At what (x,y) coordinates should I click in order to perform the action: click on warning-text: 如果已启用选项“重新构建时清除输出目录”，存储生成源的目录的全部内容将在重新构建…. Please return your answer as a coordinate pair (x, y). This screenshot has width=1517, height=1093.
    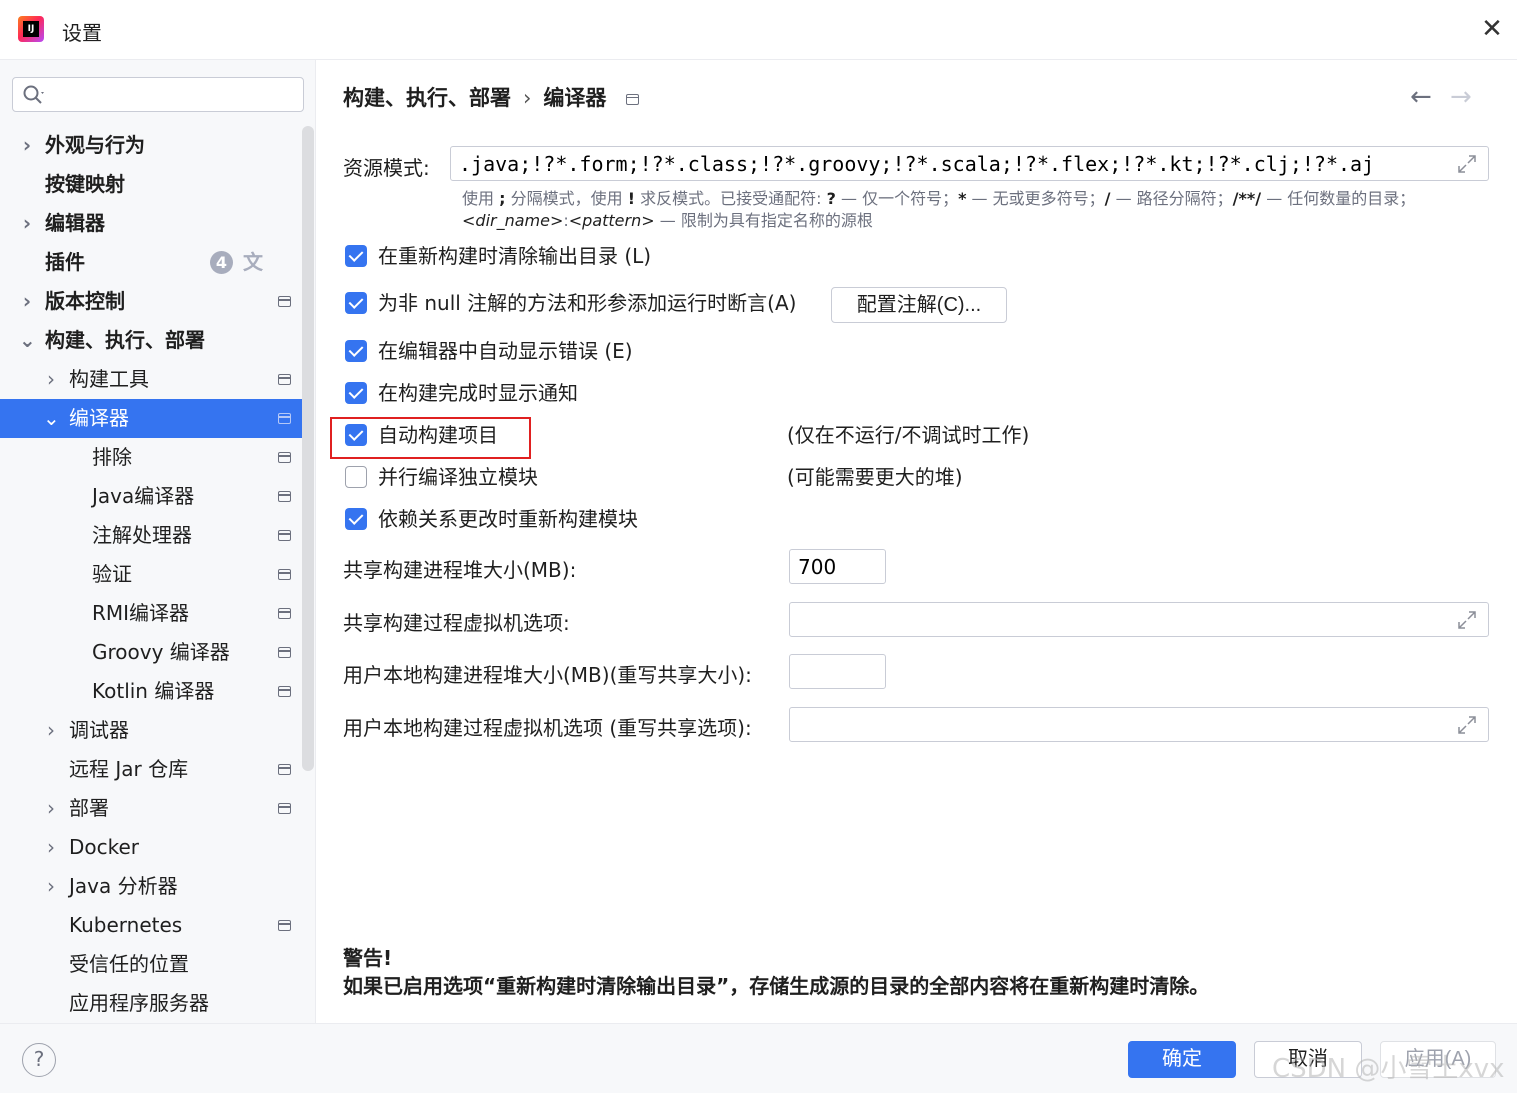
    Looking at the image, I should click on (776, 986).